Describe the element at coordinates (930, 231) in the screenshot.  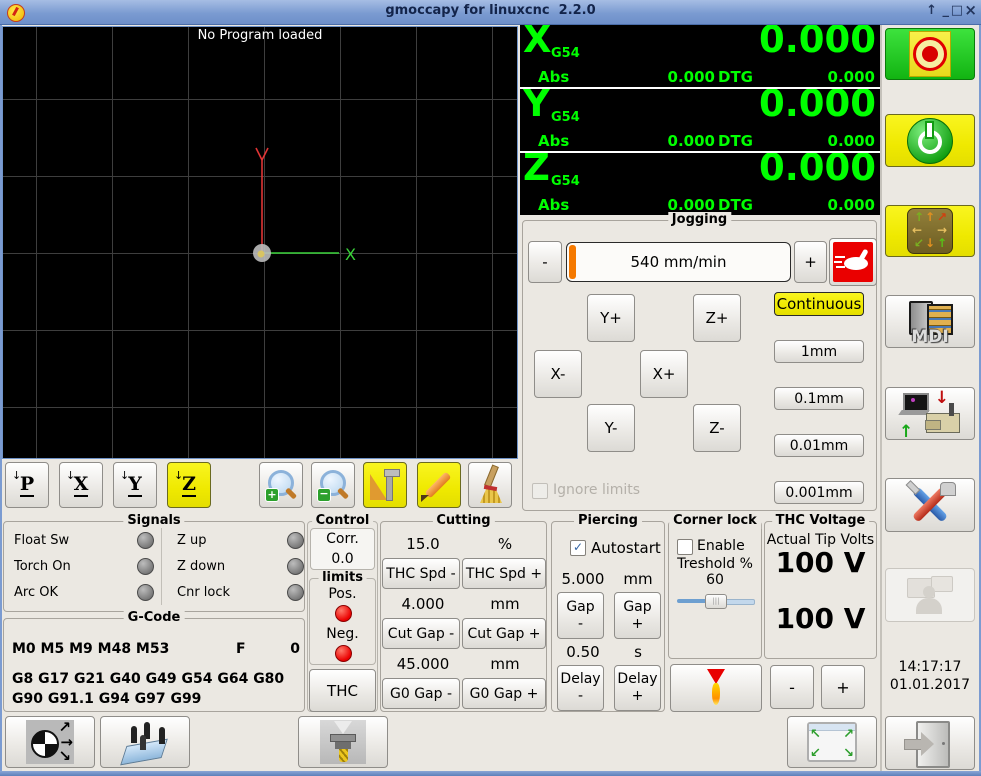
I see `show-jog-button: ↑ ↑ ↗ ← → ↙ ↓ ↑` at that location.